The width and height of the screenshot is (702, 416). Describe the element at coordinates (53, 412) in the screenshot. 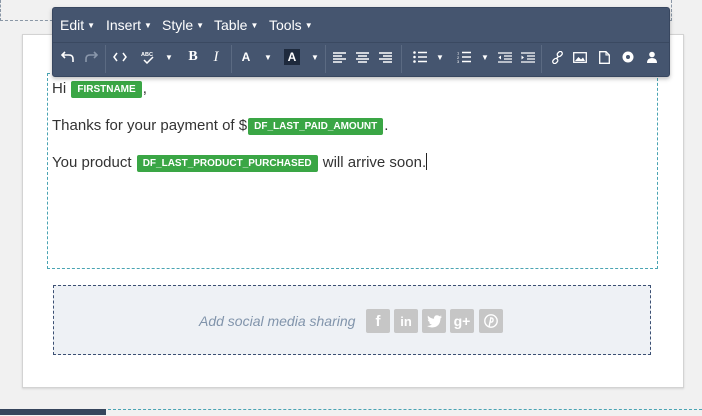

I see `bottom-dark-block` at that location.